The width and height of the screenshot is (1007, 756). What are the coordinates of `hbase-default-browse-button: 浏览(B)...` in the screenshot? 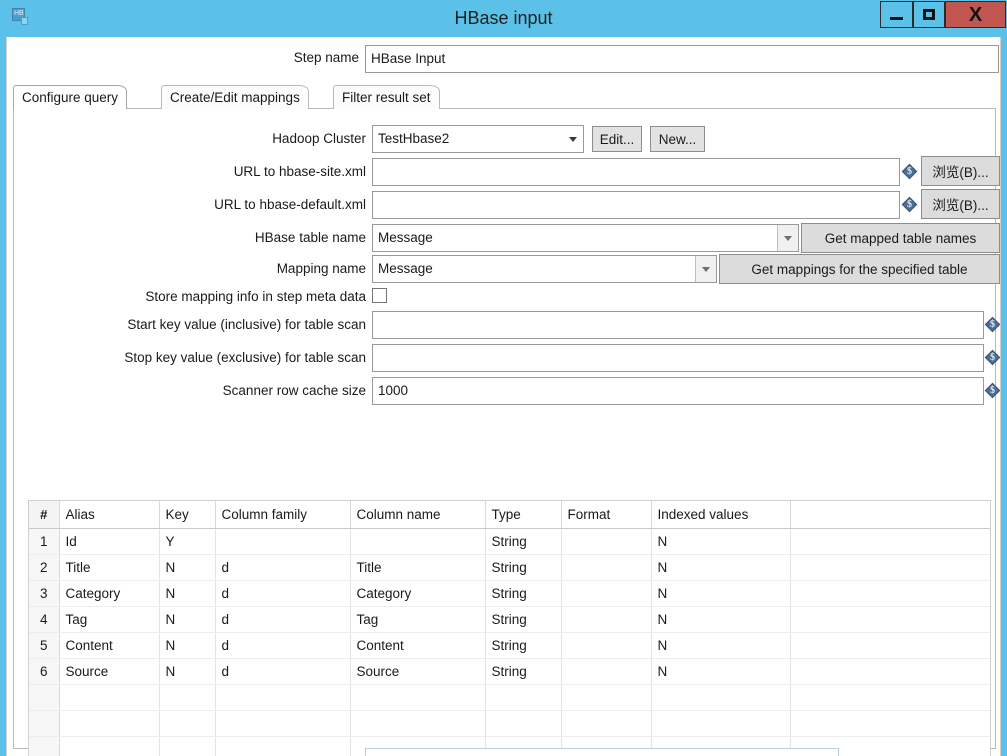 It's located at (960, 204).